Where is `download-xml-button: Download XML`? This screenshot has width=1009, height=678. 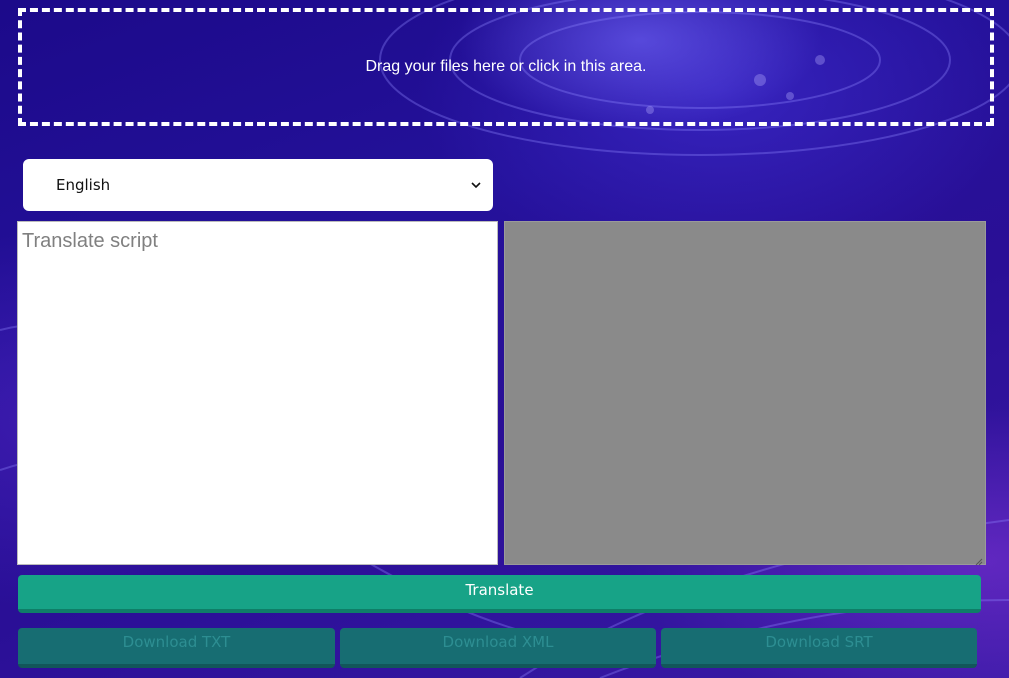 download-xml-button: Download XML is located at coordinates (498, 648).